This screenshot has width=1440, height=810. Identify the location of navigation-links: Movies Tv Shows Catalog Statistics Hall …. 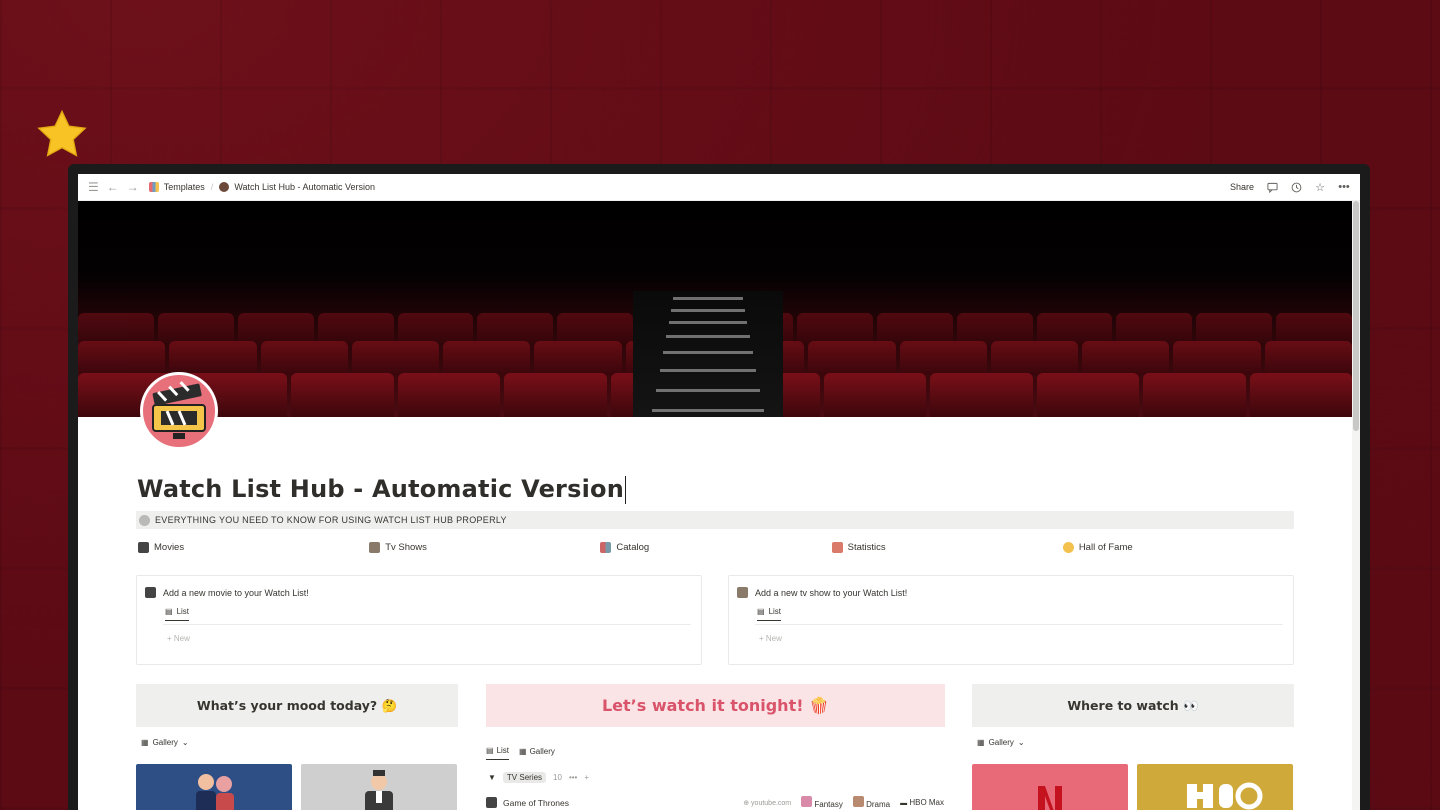
(716, 547).